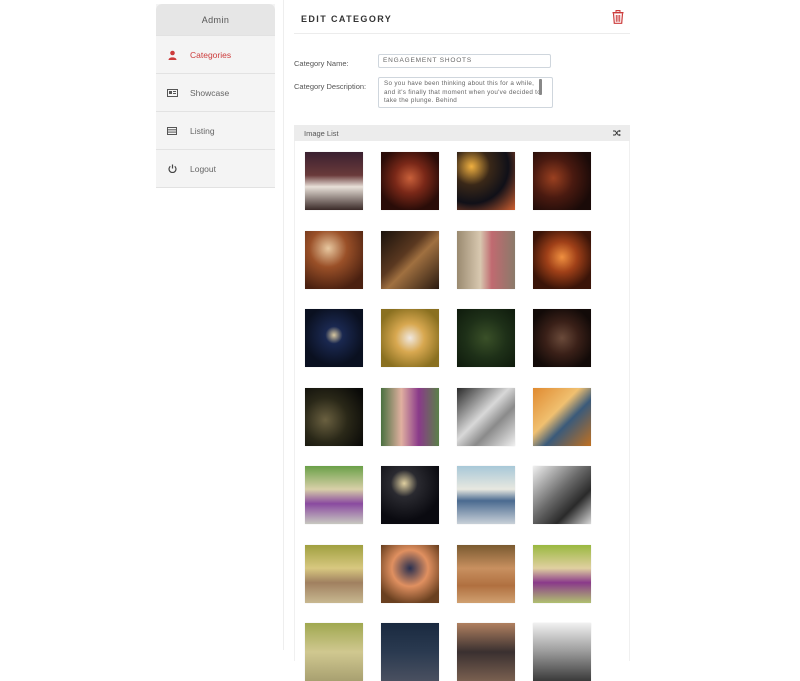  What do you see at coordinates (617, 133) in the screenshot?
I see `shuffle-icon` at bounding box center [617, 133].